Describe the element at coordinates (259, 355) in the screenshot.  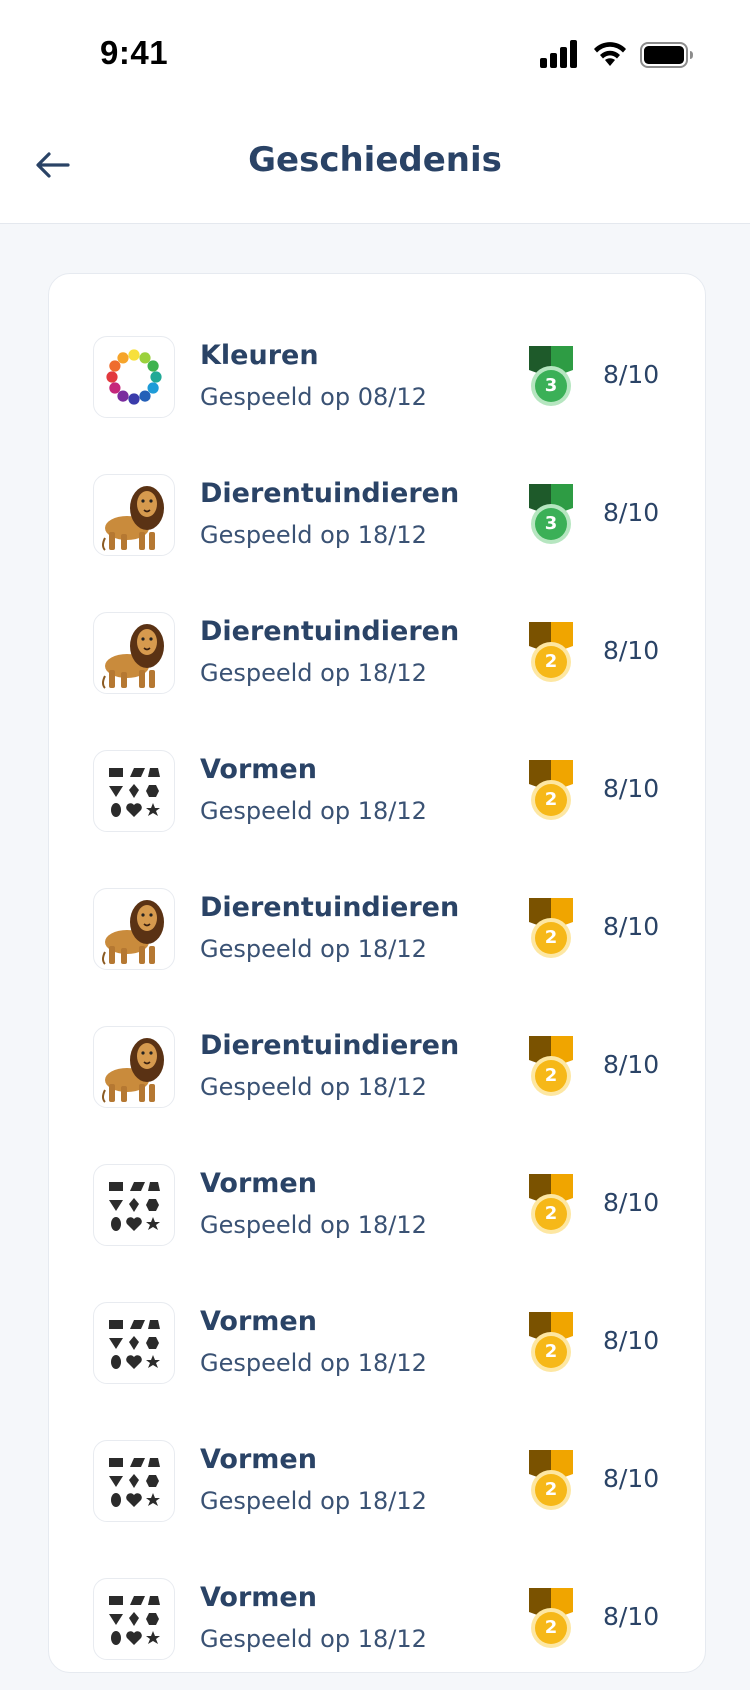
I see `game-title: Kleuren` at that location.